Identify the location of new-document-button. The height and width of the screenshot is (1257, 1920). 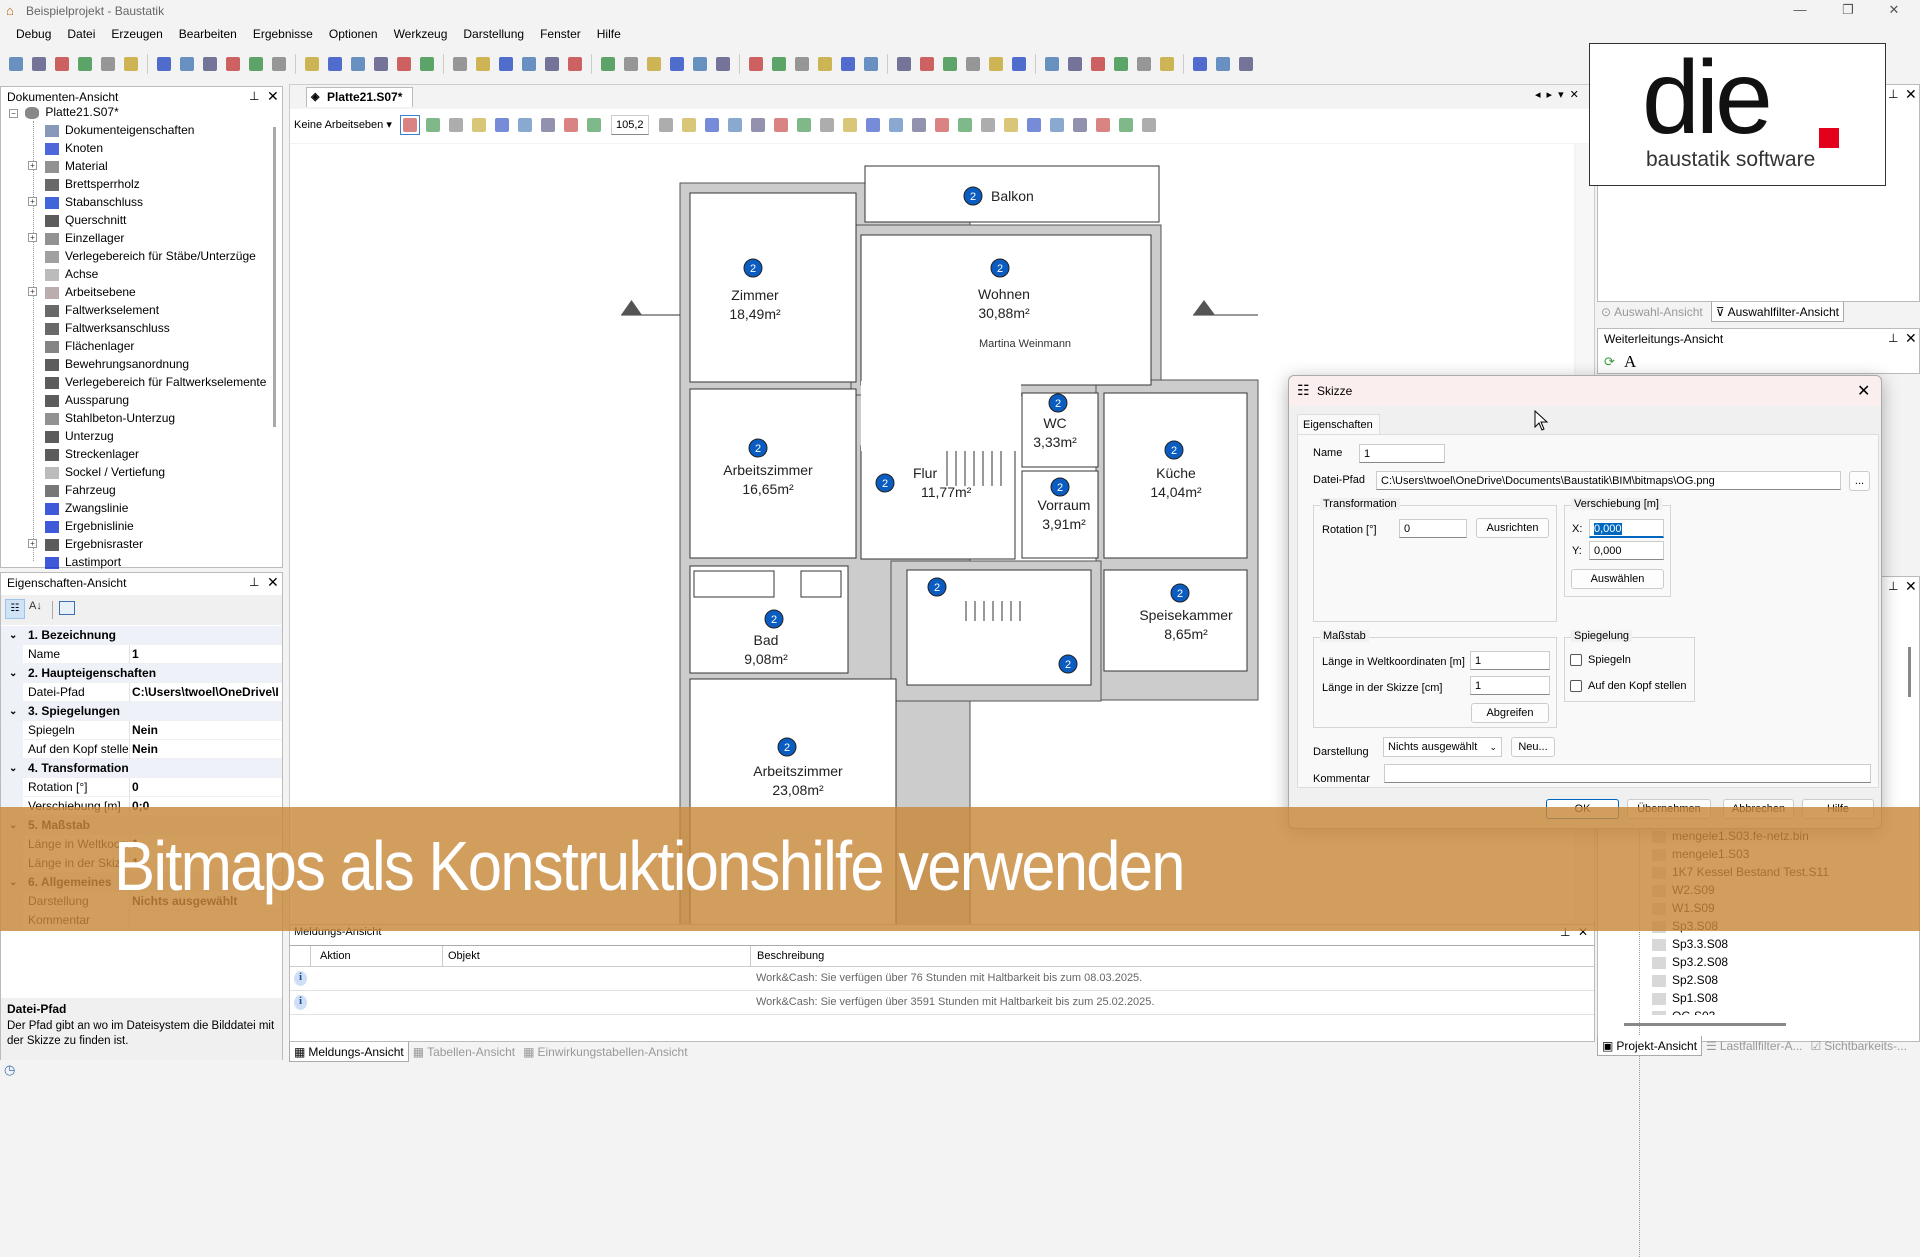
(16, 64).